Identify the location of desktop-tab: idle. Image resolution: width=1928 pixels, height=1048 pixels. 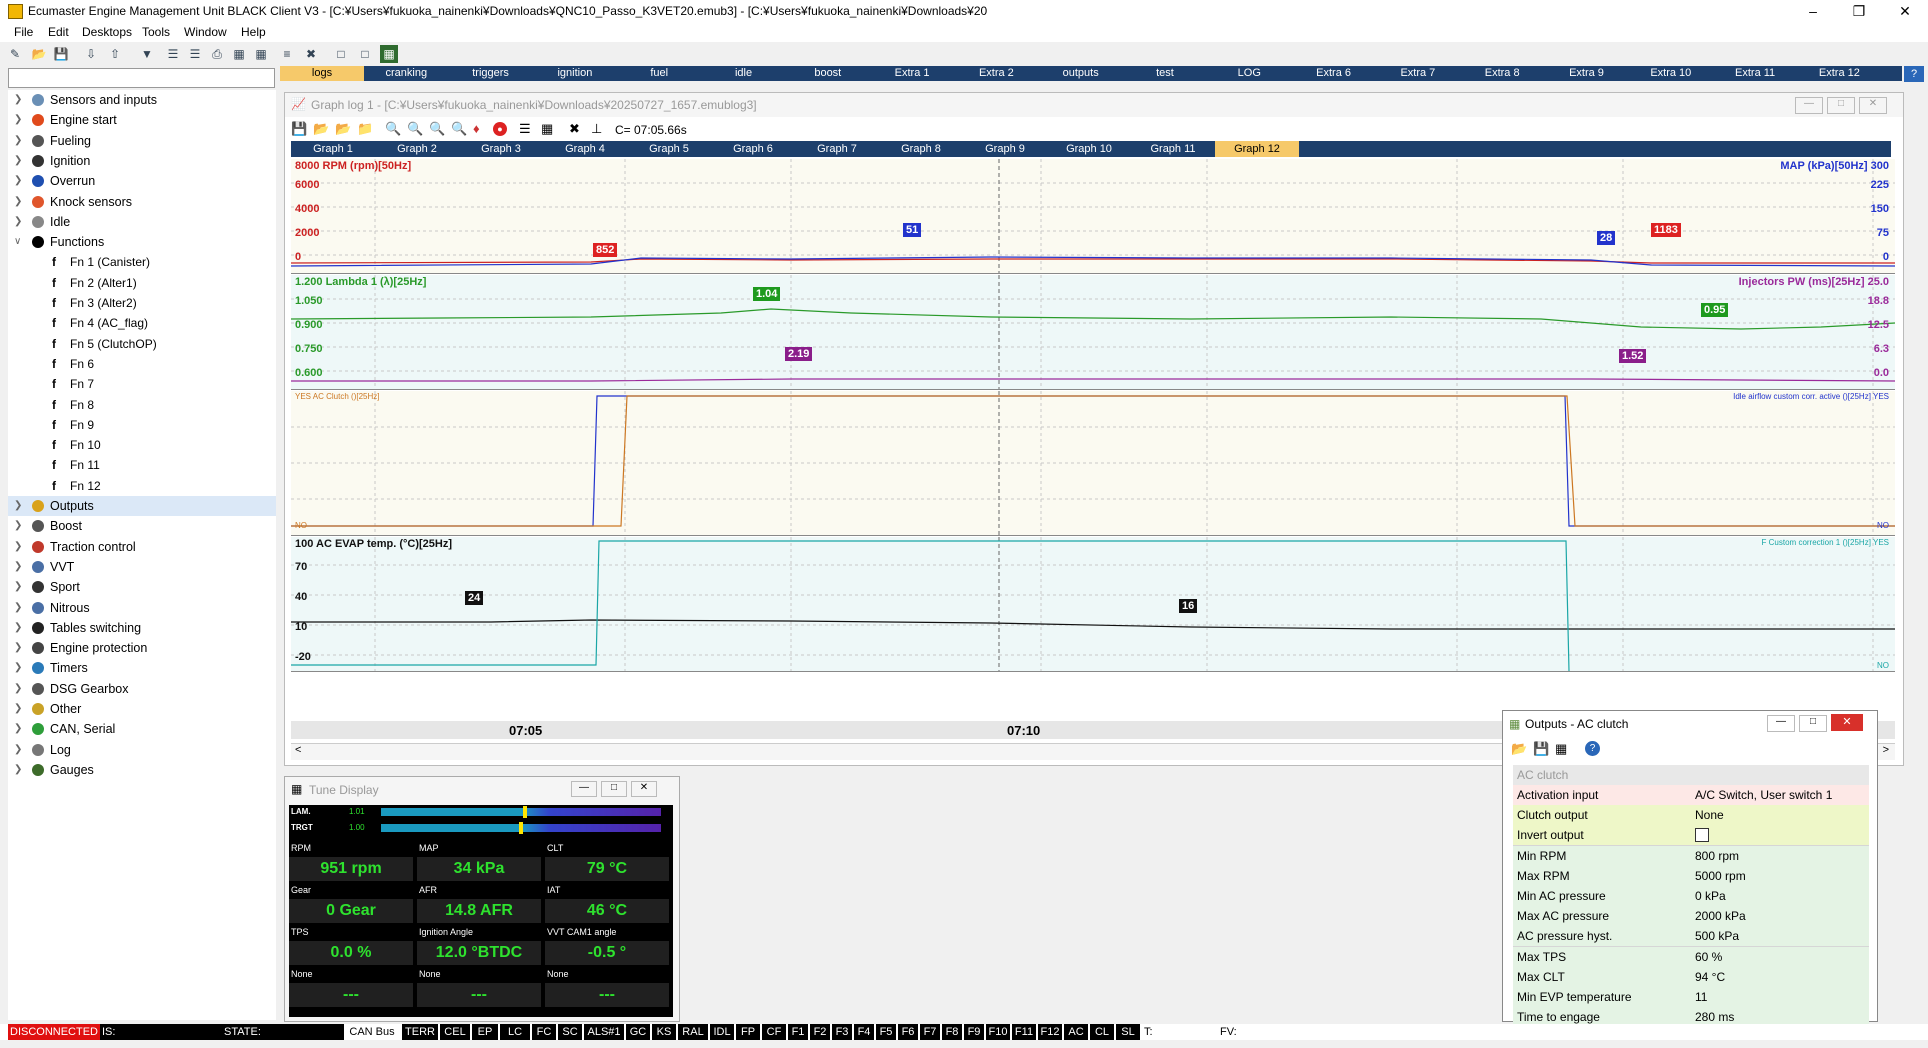
(744, 73).